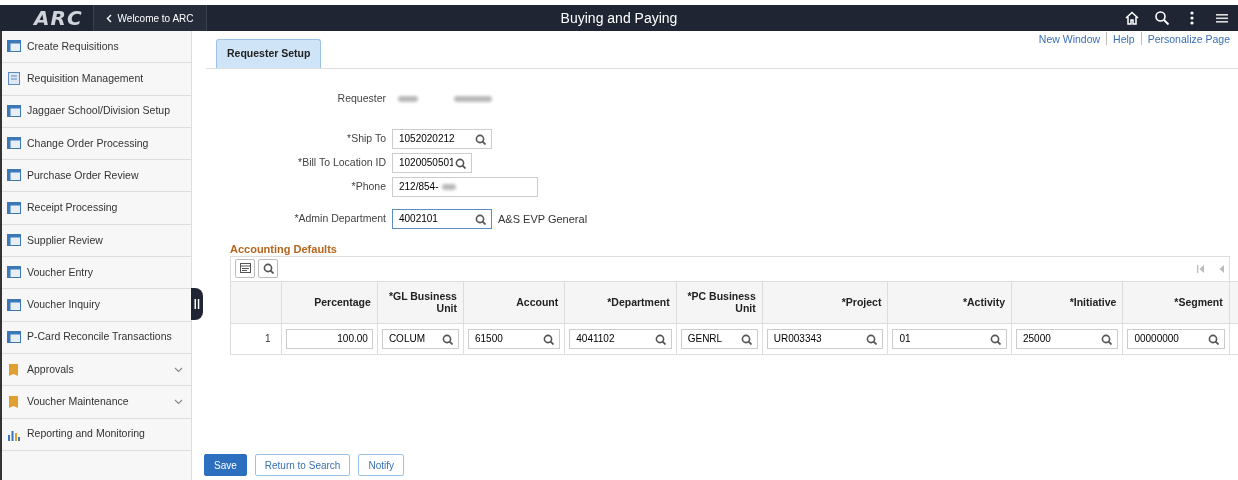 Image resolution: width=1238 pixels, height=480 pixels. What do you see at coordinates (96, 370) in the screenshot?
I see `sidebar-item: Approvals` at bounding box center [96, 370].